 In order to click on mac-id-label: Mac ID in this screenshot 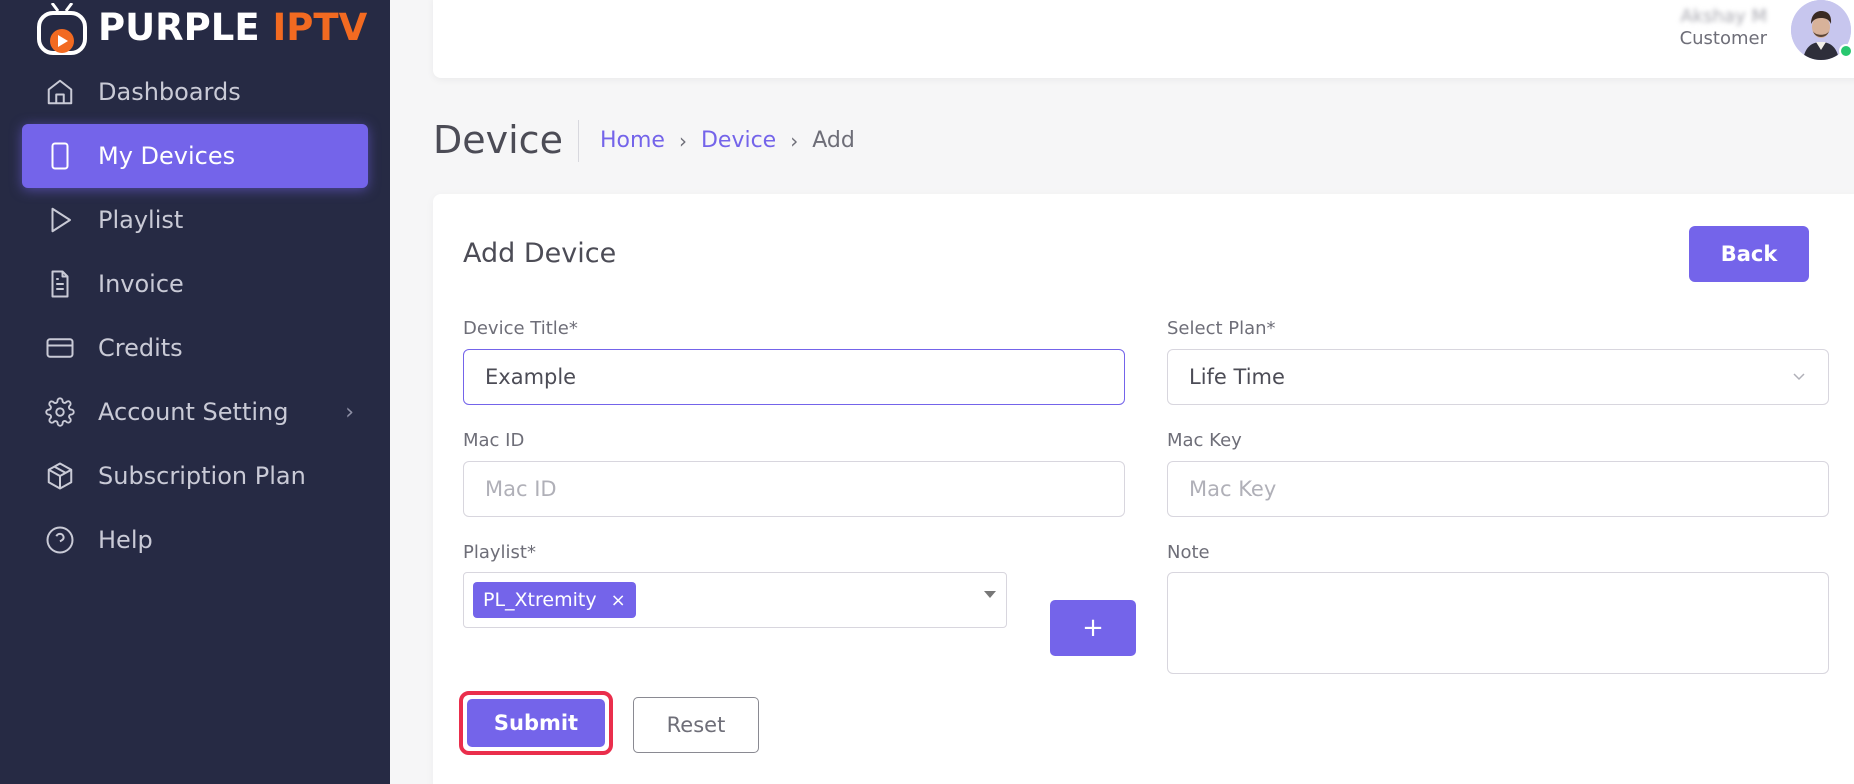, I will do `click(494, 440)`.